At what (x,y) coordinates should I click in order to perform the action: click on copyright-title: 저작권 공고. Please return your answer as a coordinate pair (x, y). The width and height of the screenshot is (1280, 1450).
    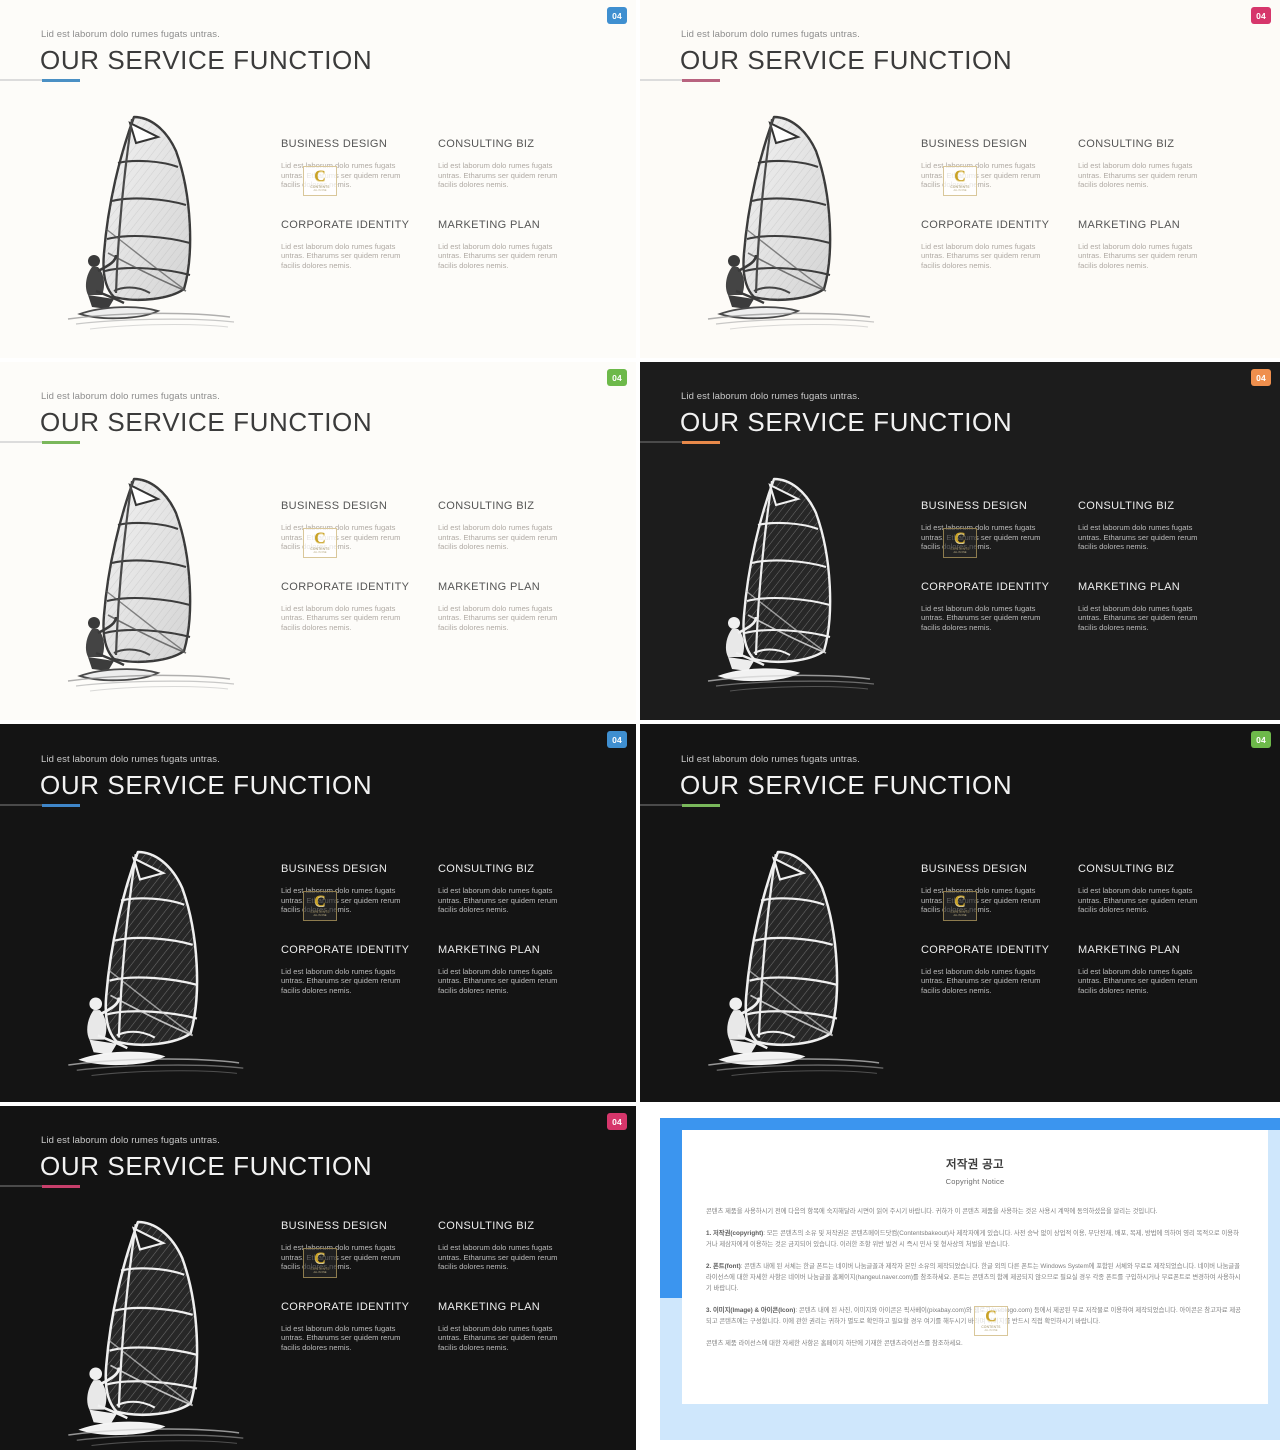
    Looking at the image, I should click on (975, 1165).